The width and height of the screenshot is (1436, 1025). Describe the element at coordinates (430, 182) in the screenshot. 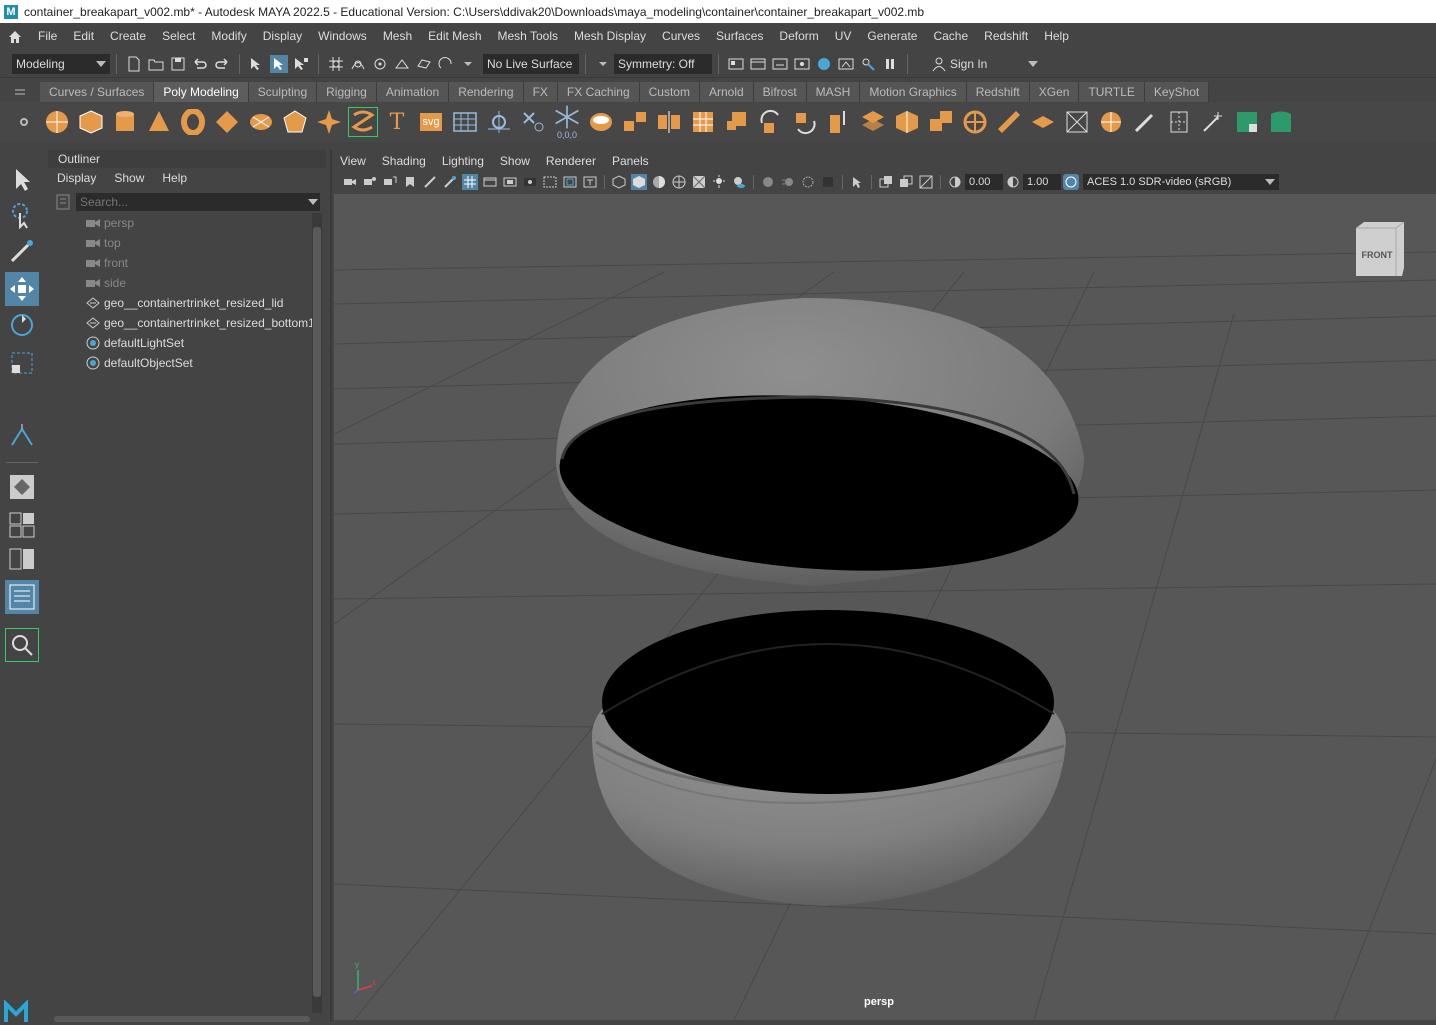

I see `2d-pan-zoom-icon` at that location.